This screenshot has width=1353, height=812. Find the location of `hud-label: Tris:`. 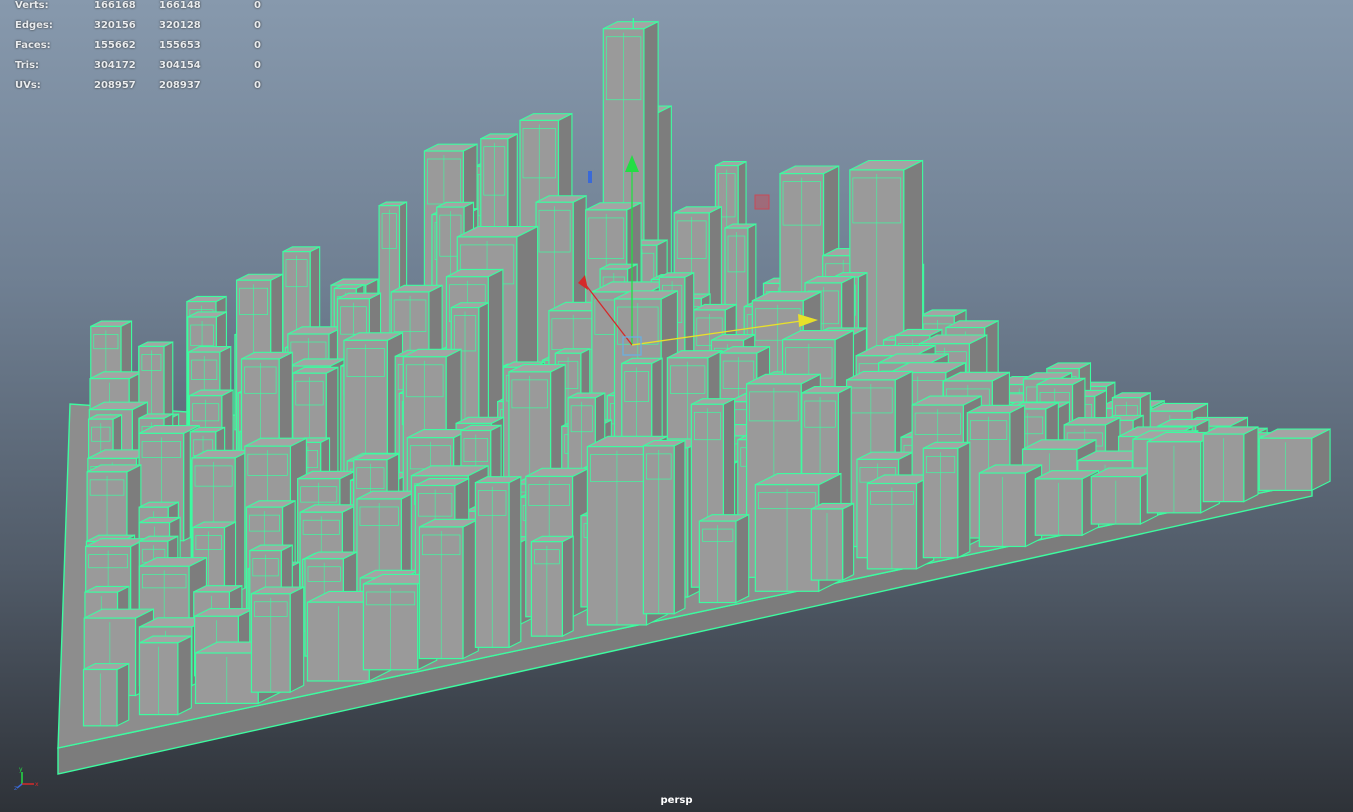

hud-label: Tris: is located at coordinates (27, 65).